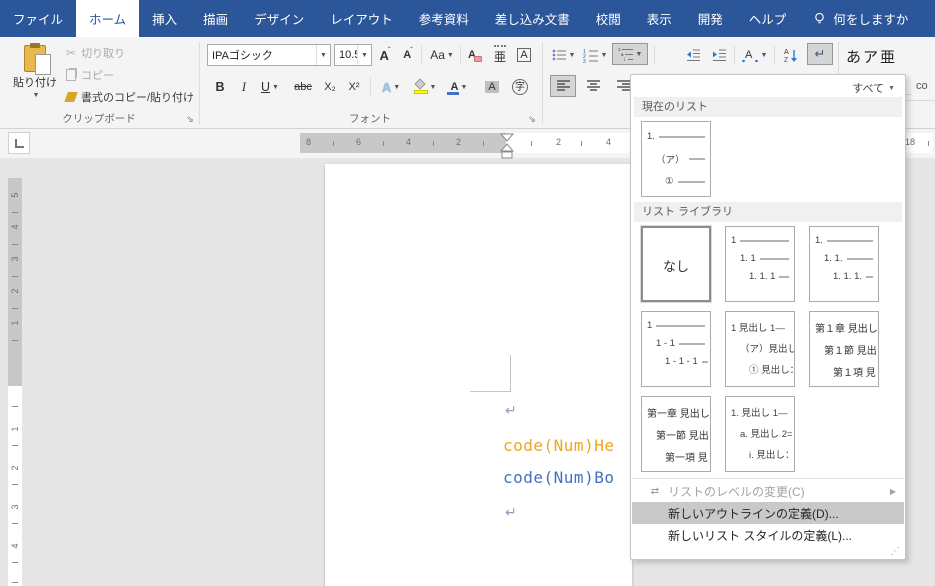  Describe the element at coordinates (15, 259) in the screenshot. I see `ruler-number: 3` at that location.